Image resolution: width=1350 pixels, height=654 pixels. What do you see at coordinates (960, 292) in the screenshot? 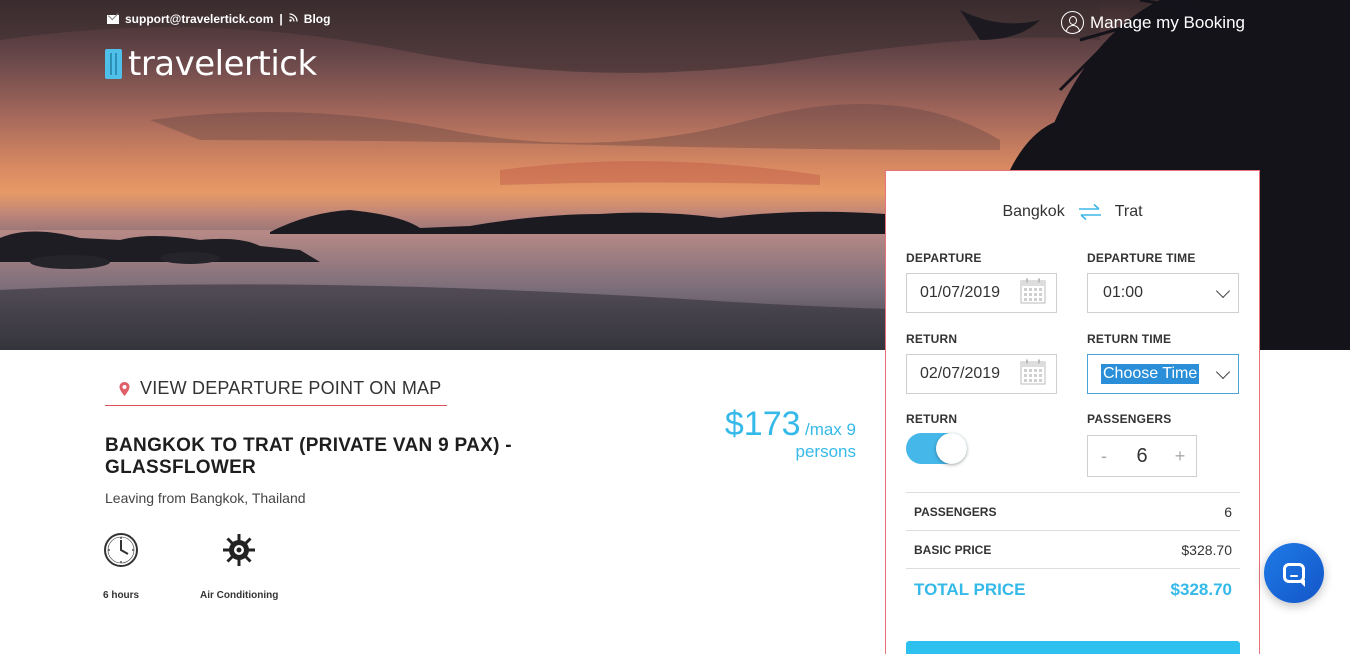
I see `departure-date-value: 01/07/2019` at bounding box center [960, 292].